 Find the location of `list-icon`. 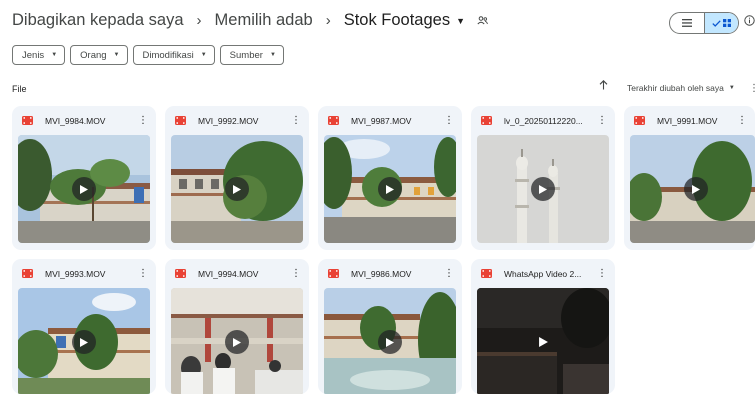

list-icon is located at coordinates (686, 23).